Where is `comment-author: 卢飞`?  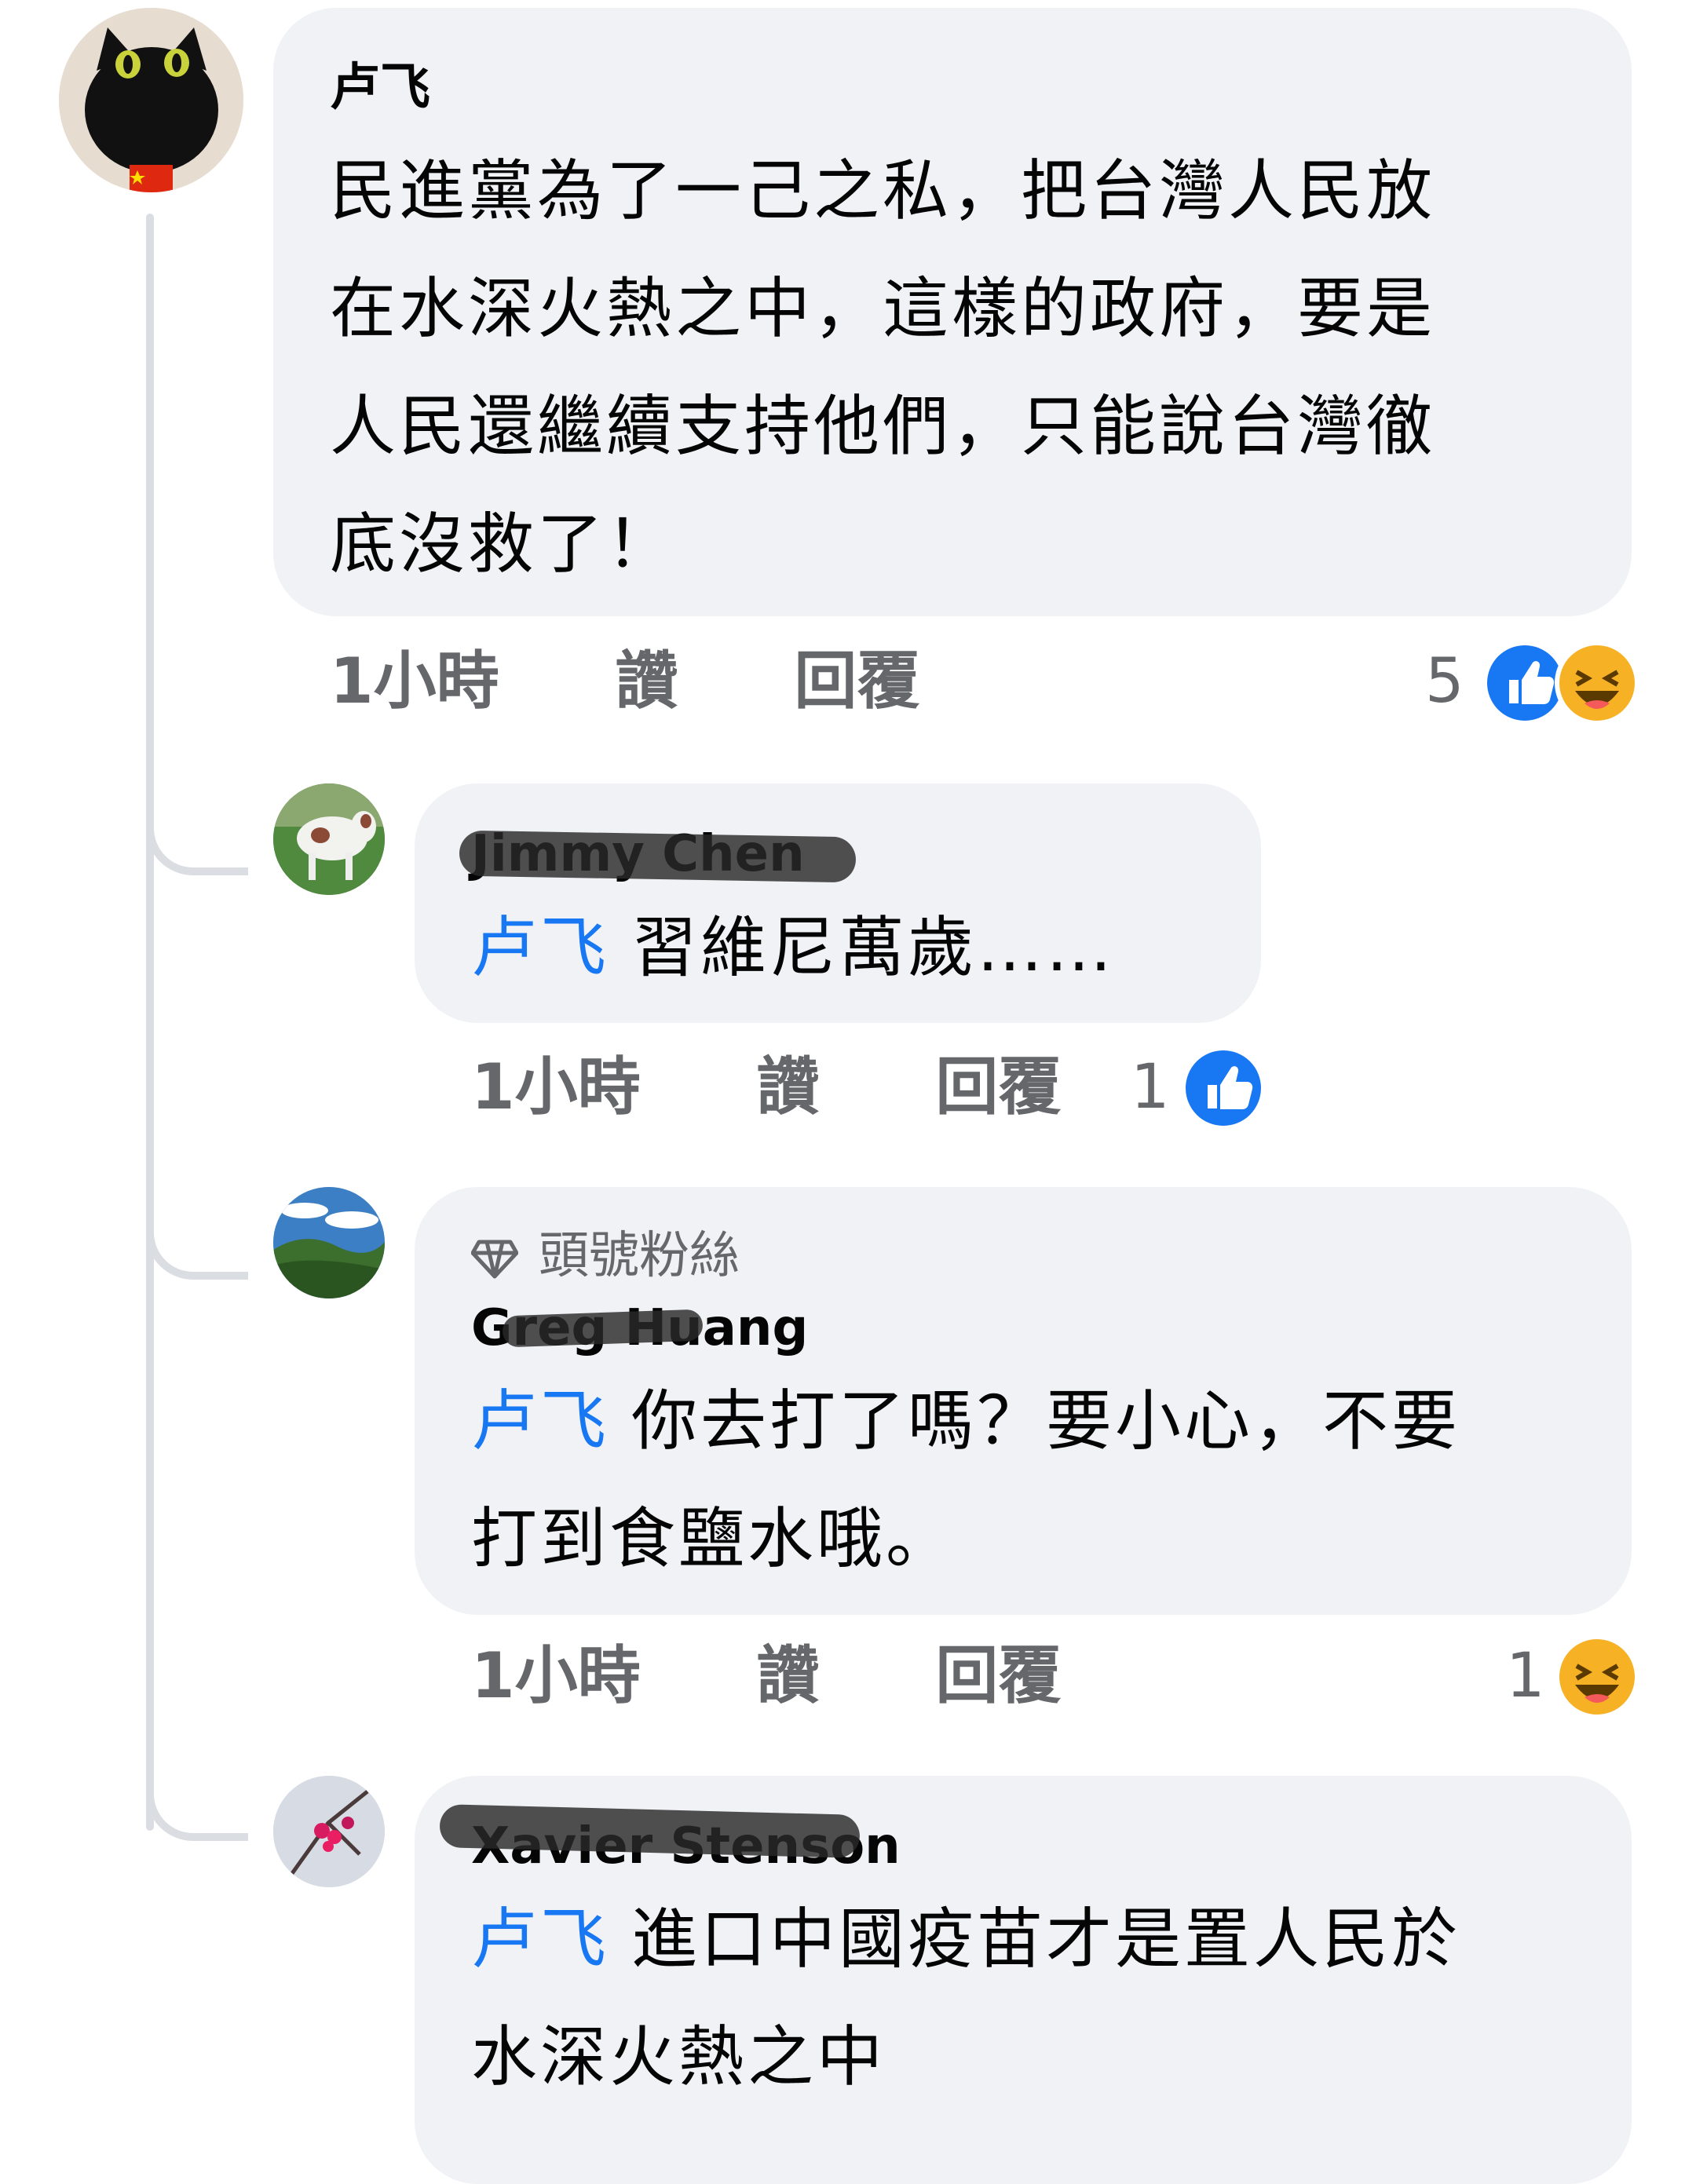
comment-author: 卢飞 is located at coordinates (380, 88).